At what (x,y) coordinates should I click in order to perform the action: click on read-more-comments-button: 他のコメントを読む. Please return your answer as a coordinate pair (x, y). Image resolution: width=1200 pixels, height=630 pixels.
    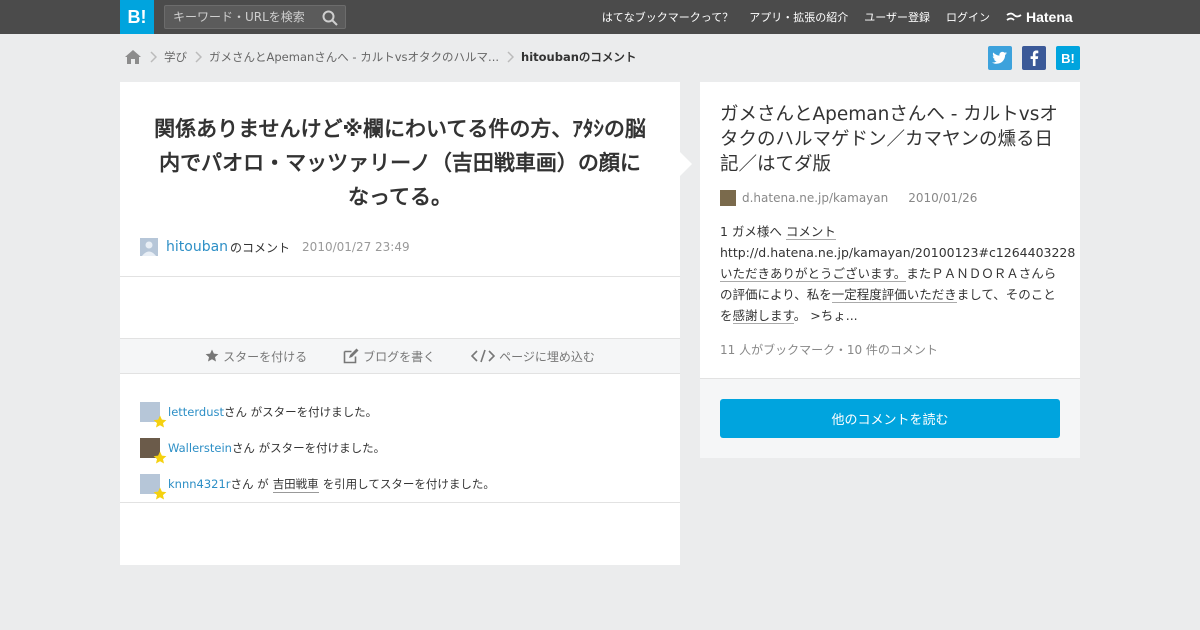
    Looking at the image, I should click on (890, 418).